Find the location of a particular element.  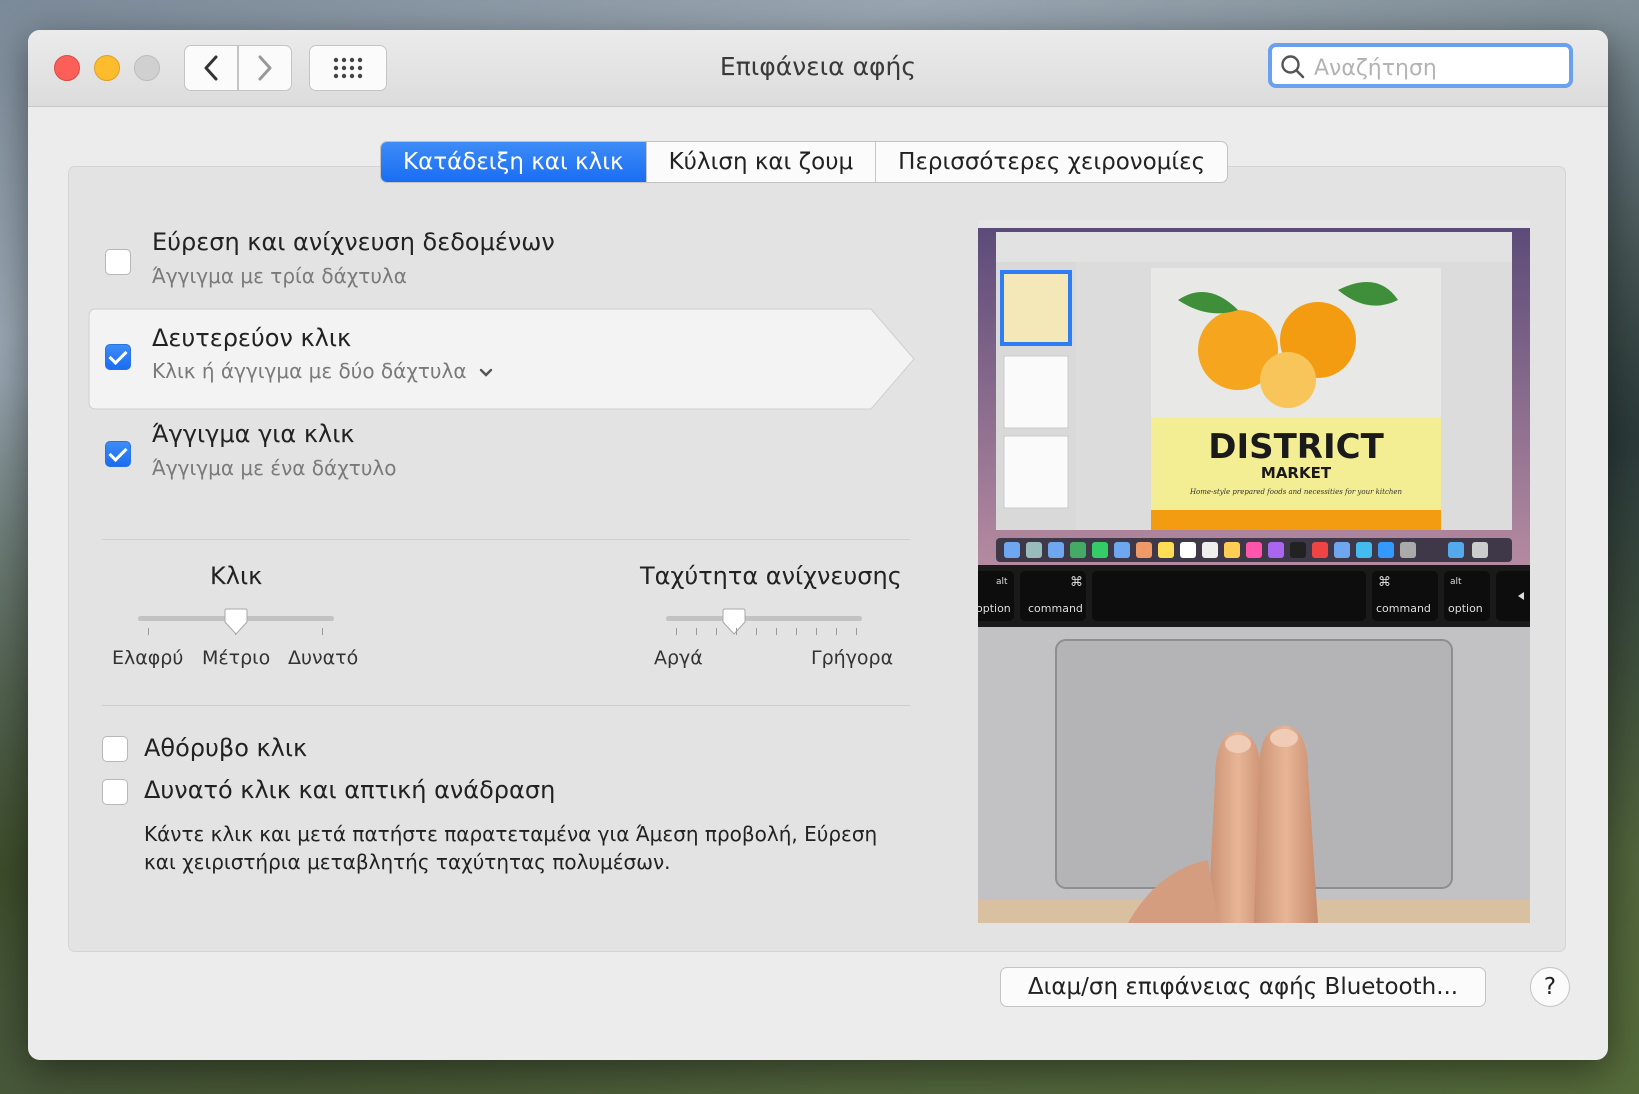

tab-point-and-click: Κατάδειξη και κλικ is located at coordinates (514, 162).